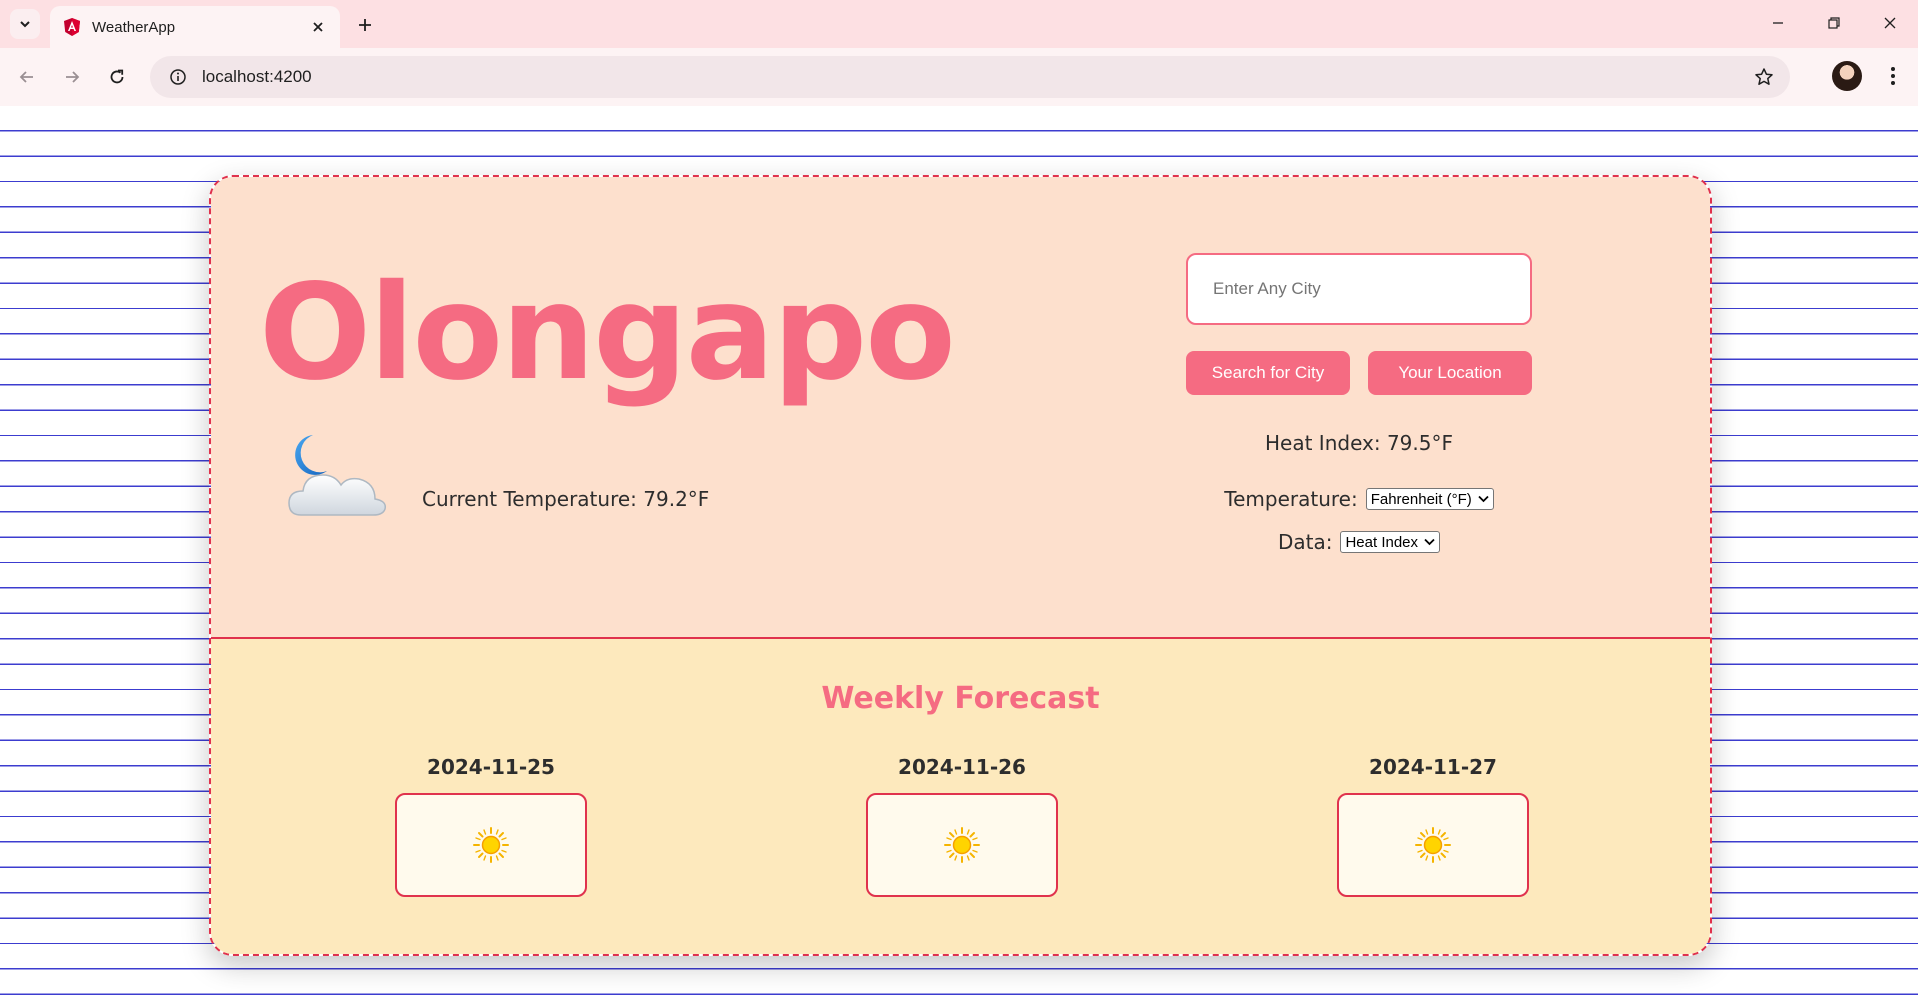 This screenshot has height=1005, width=1918. What do you see at coordinates (970, 77) in the screenshot?
I see `address-bar: localhost:4200` at bounding box center [970, 77].